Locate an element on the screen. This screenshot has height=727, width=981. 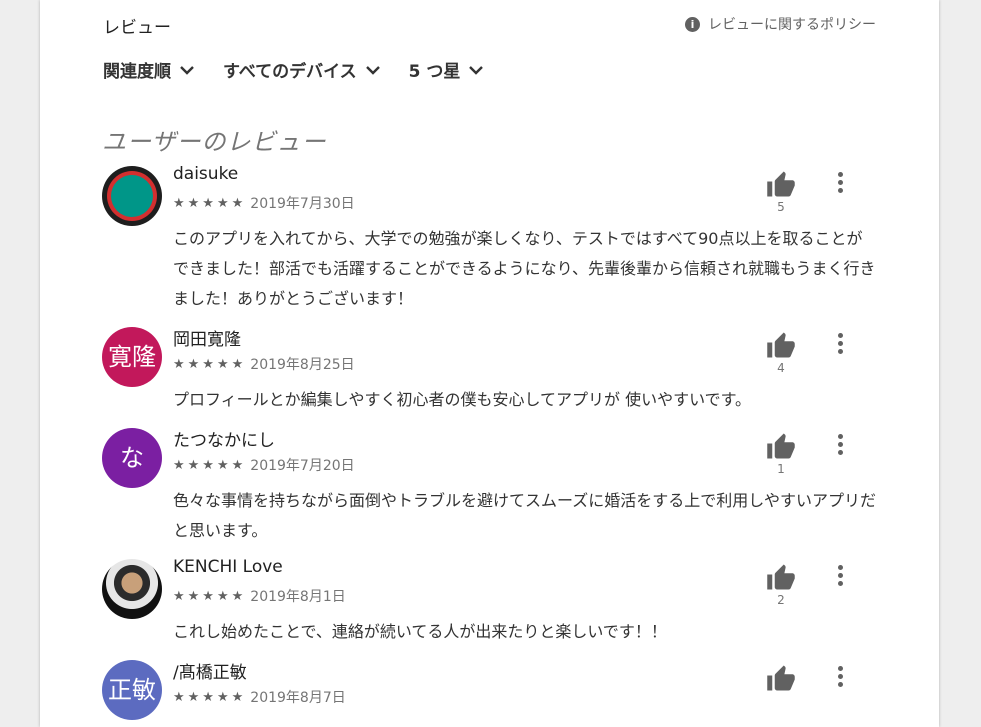
avatar: 正敏 is located at coordinates (132, 690).